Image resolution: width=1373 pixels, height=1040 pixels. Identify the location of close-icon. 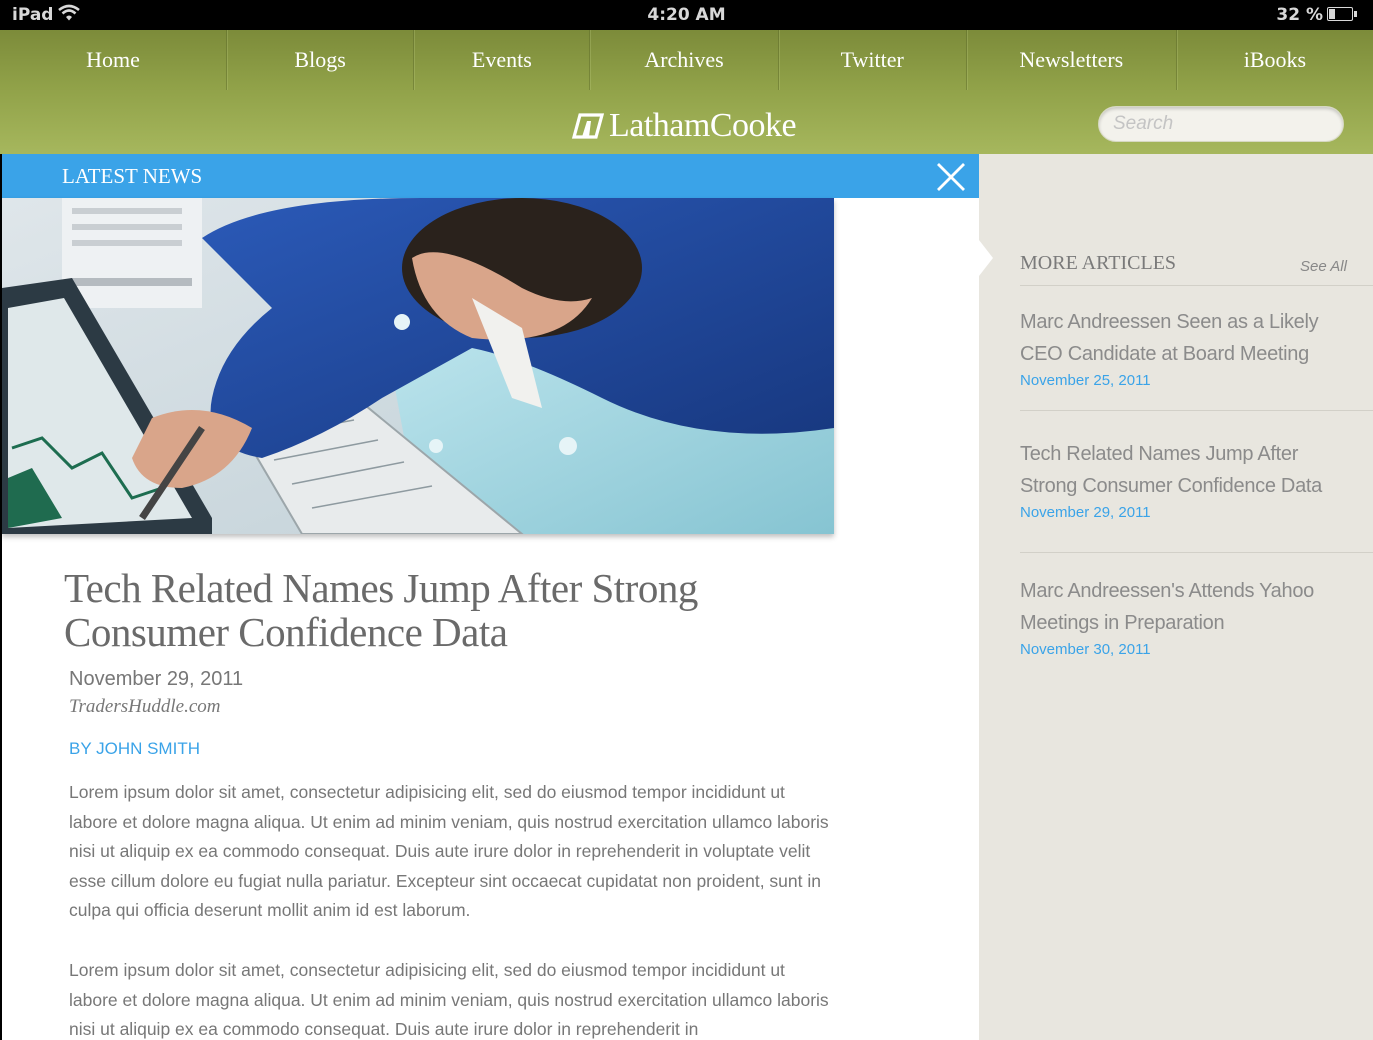
(951, 177).